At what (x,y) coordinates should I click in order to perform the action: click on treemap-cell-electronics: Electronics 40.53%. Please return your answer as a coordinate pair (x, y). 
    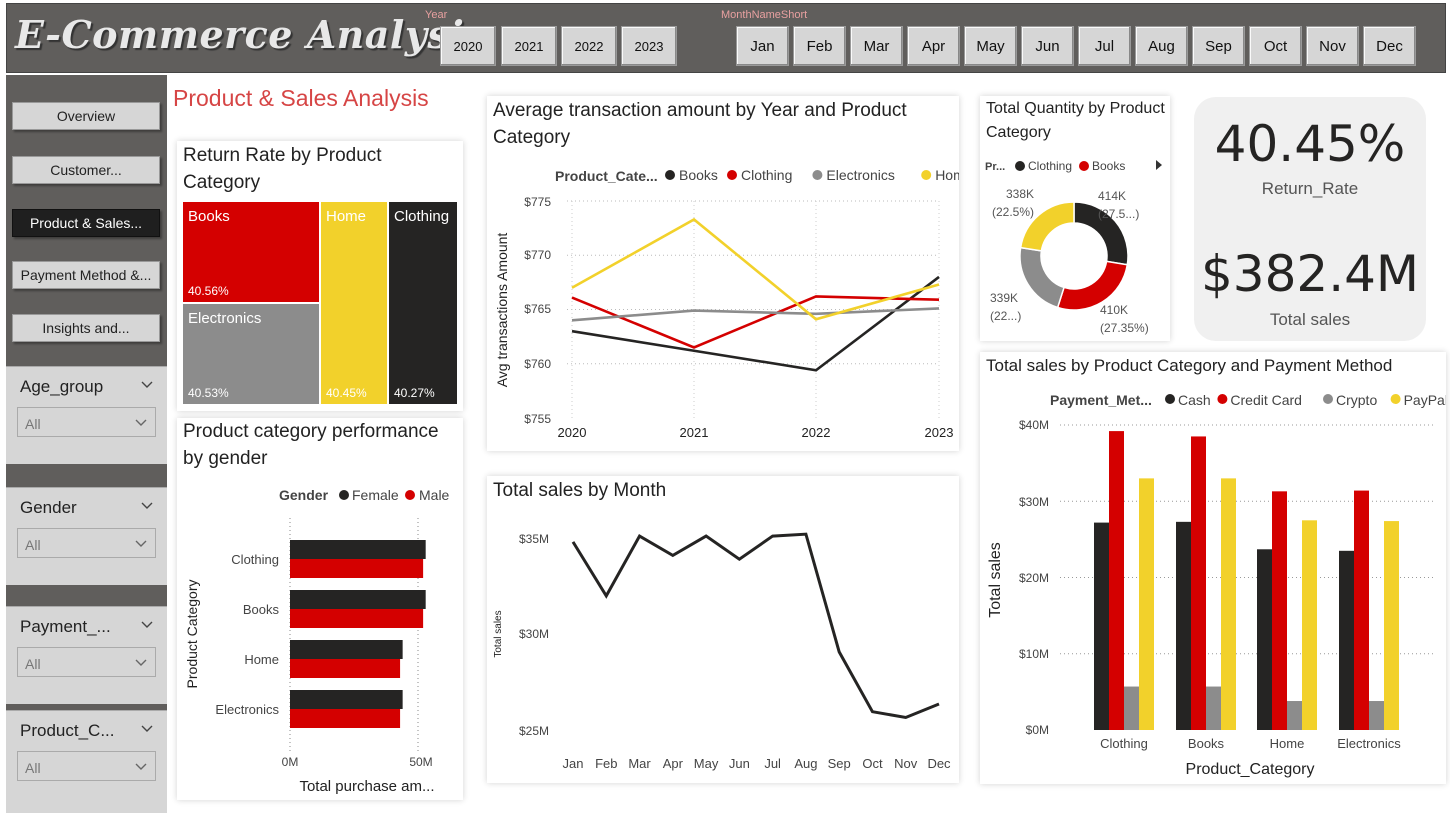
    Looking at the image, I should click on (251, 354).